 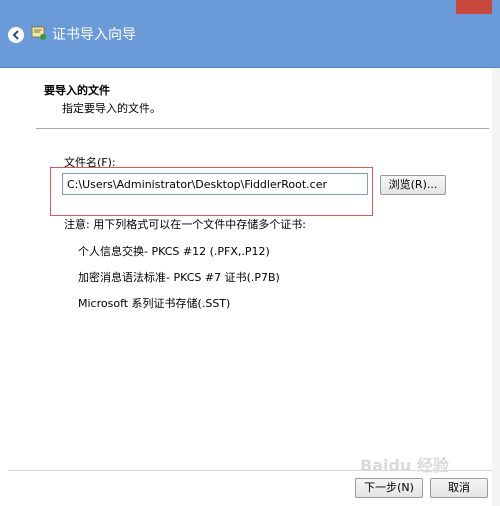 What do you see at coordinates (474, 7) in the screenshot?
I see `close-button` at bounding box center [474, 7].